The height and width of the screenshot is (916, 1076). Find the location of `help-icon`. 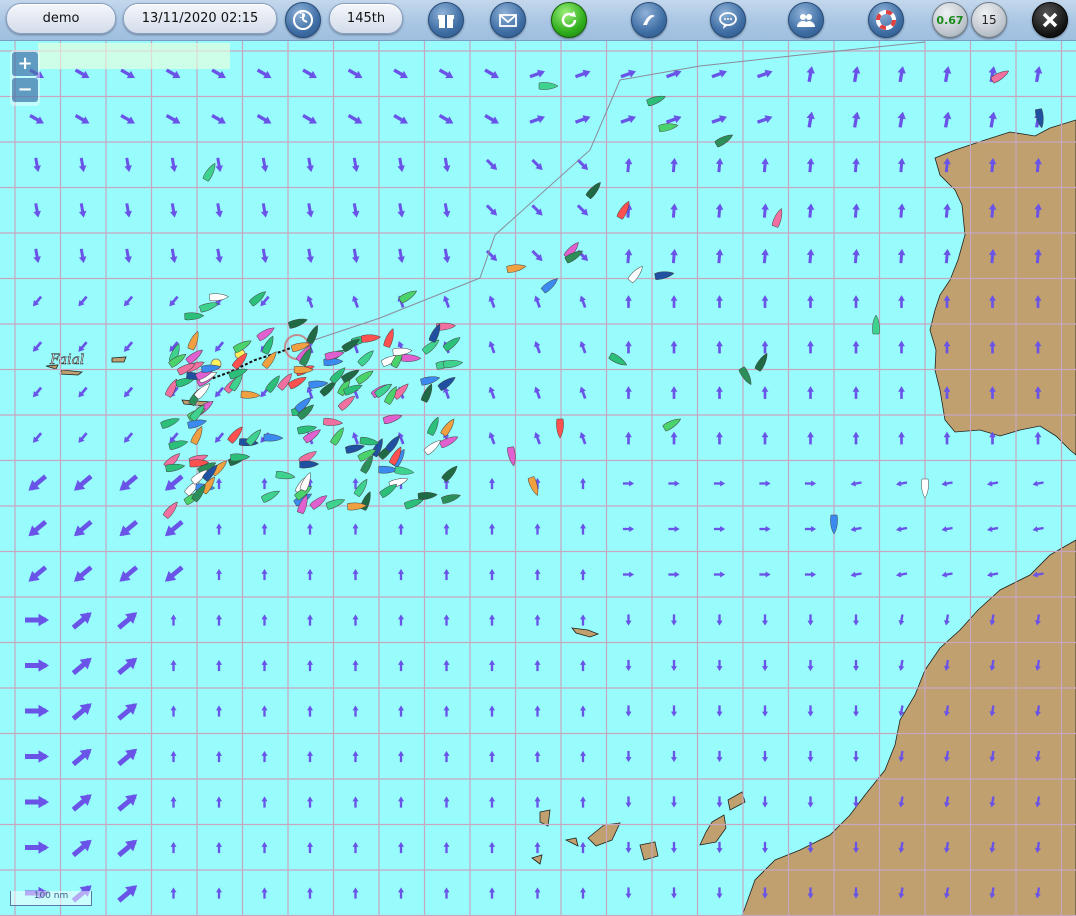

help-icon is located at coordinates (886, 20).